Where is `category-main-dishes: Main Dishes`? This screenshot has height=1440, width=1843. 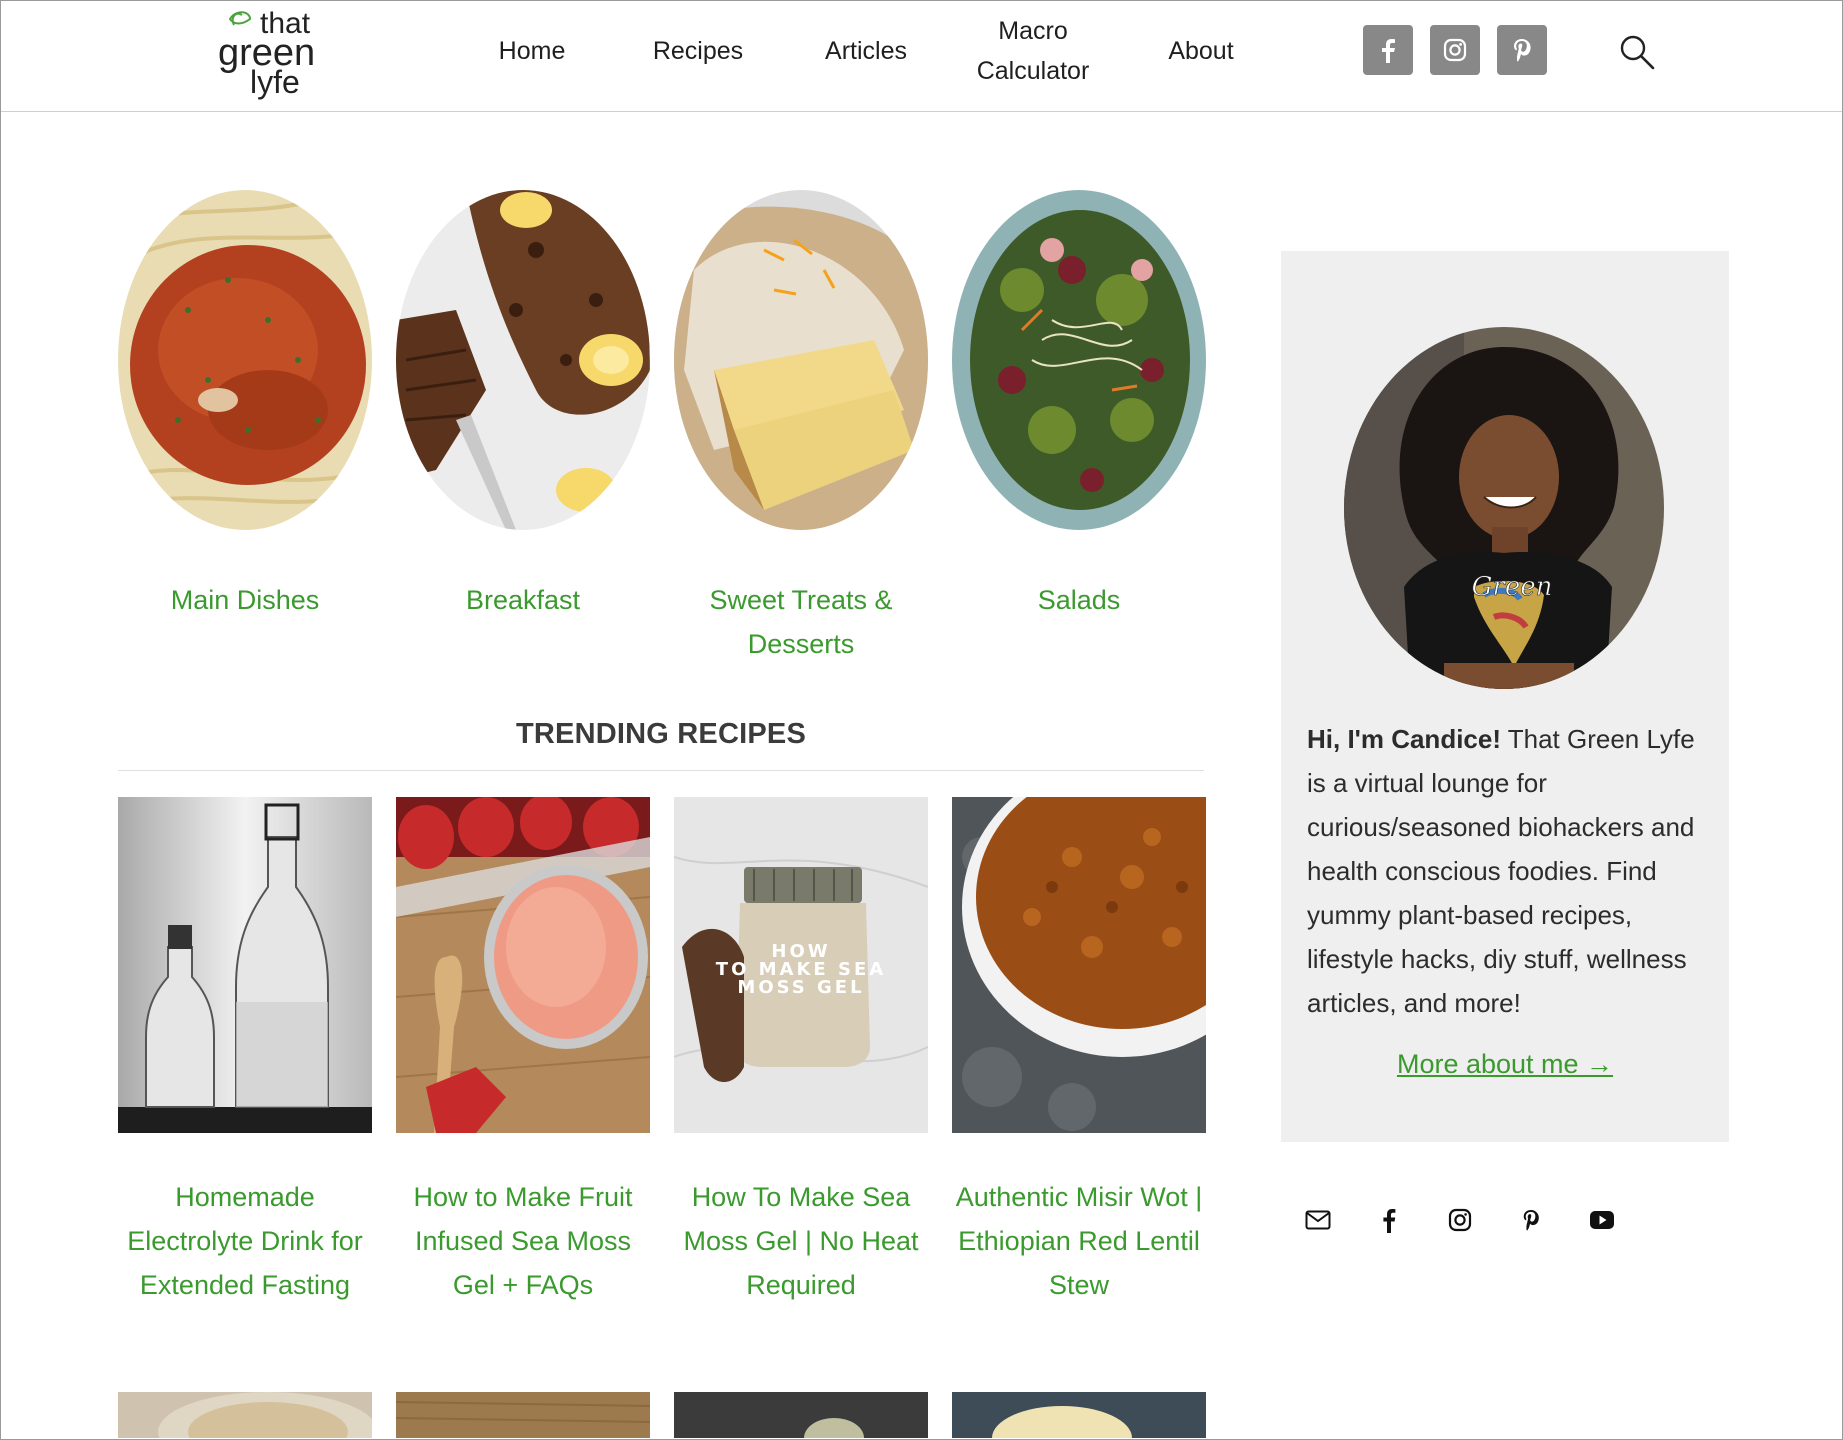 category-main-dishes: Main Dishes is located at coordinates (245, 406).